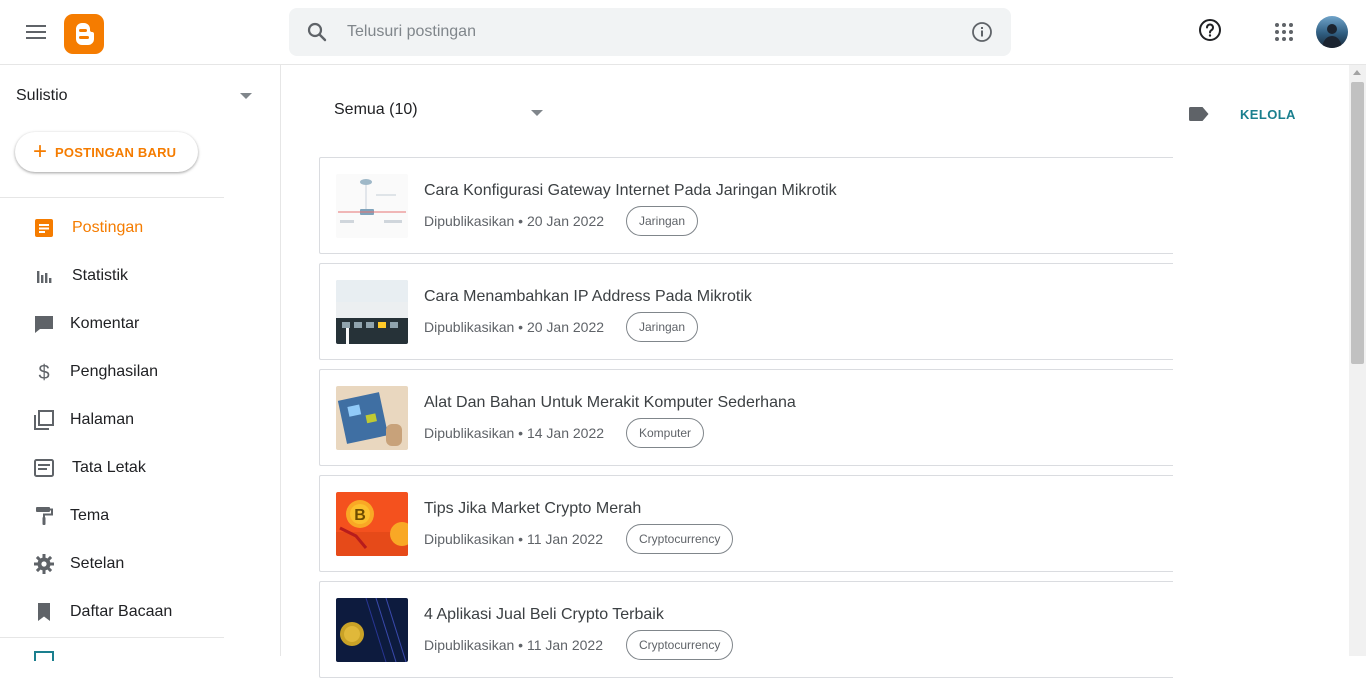 The image size is (1366, 687). What do you see at coordinates (42, 95) in the screenshot?
I see `blog-name: Sulistio` at bounding box center [42, 95].